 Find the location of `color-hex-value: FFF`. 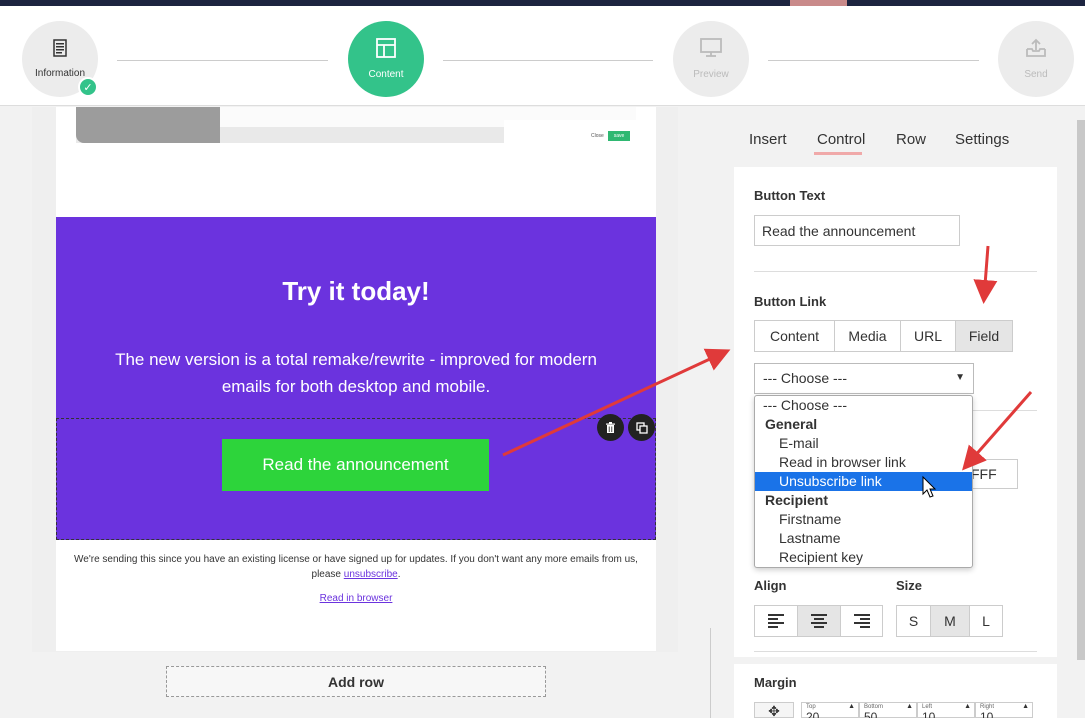

color-hex-value: FFF is located at coordinates (984, 474).